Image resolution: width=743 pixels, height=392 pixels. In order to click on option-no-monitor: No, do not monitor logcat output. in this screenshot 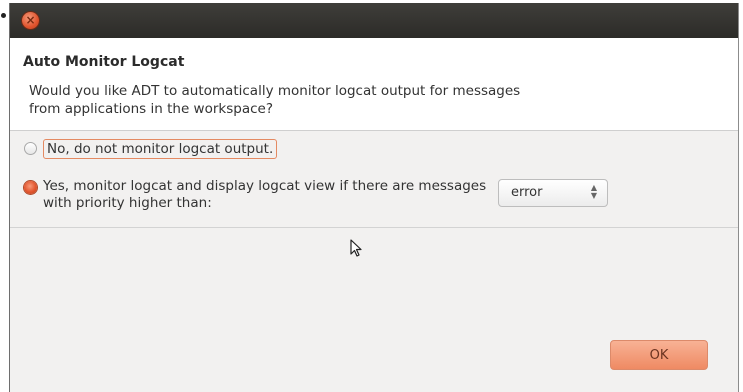, I will do `click(151, 149)`.